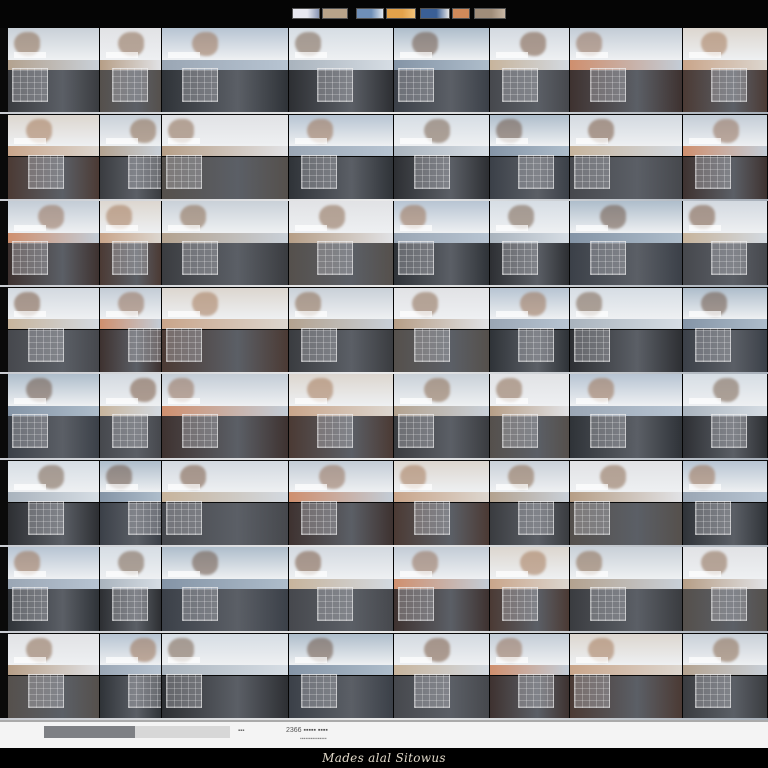  What do you see at coordinates (225, 410) in the screenshot?
I see `thumbnail-horizon` at bounding box center [225, 410].